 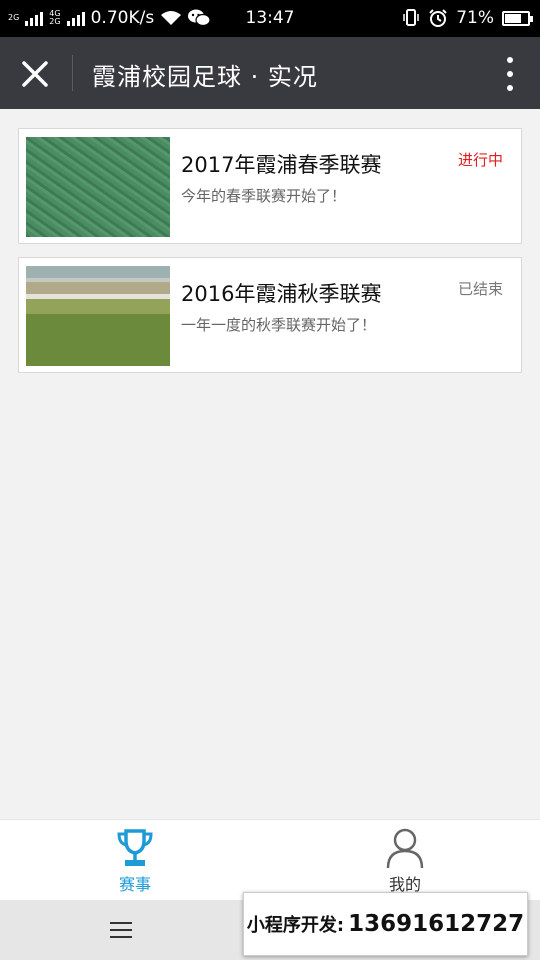 I want to click on match-title: 2017年霞浦春季联赛, so click(x=281, y=165).